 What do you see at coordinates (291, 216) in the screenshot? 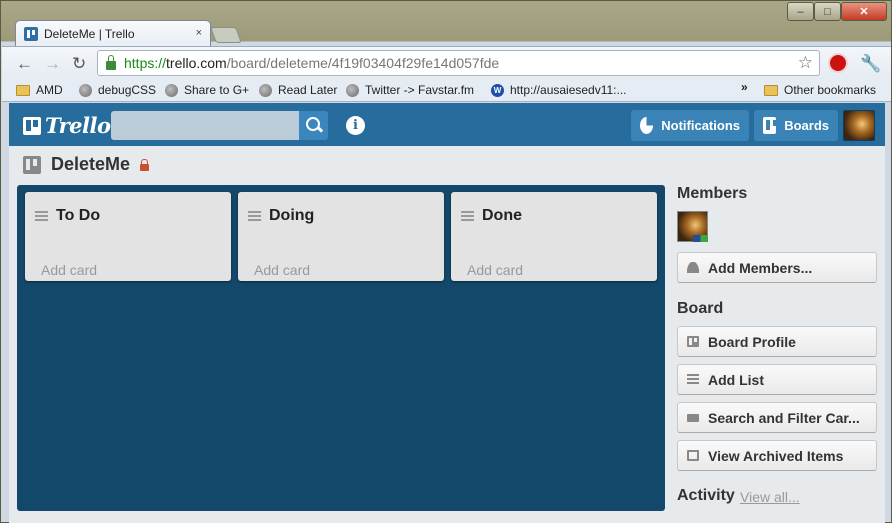
I see `list-title: Doing` at bounding box center [291, 216].